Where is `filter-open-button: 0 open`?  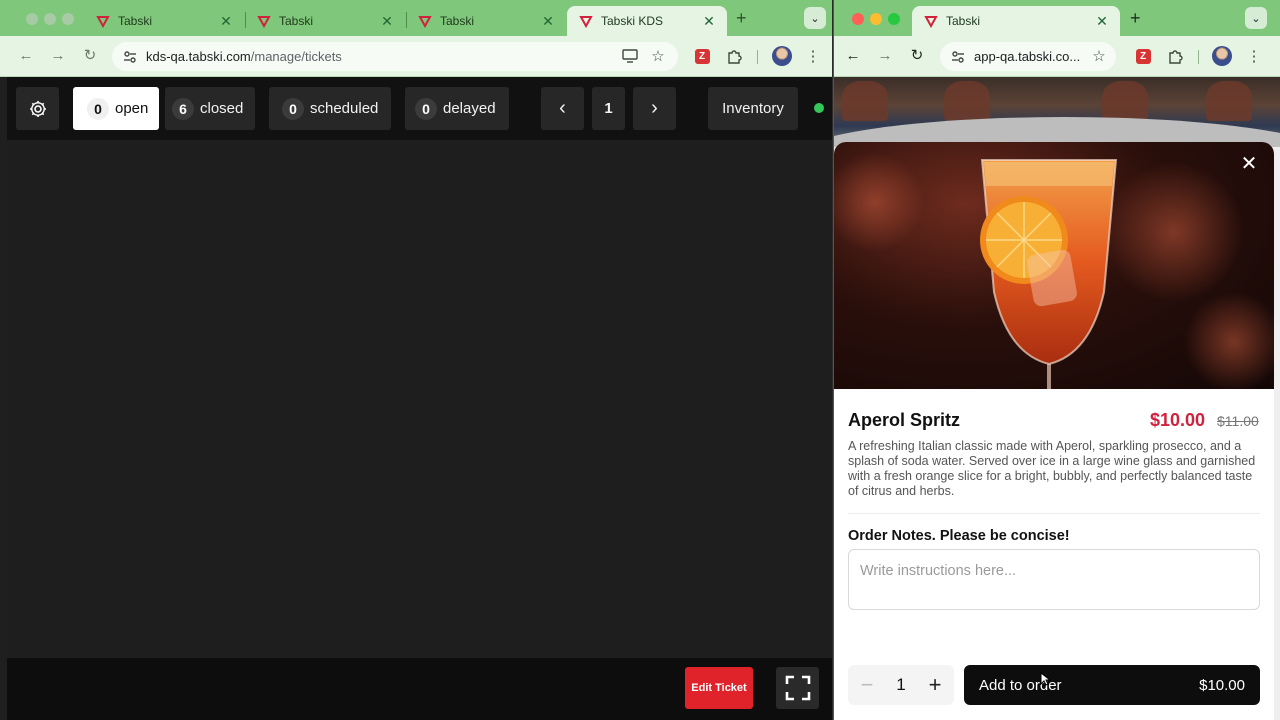
filter-open-button: 0 open is located at coordinates (116, 108).